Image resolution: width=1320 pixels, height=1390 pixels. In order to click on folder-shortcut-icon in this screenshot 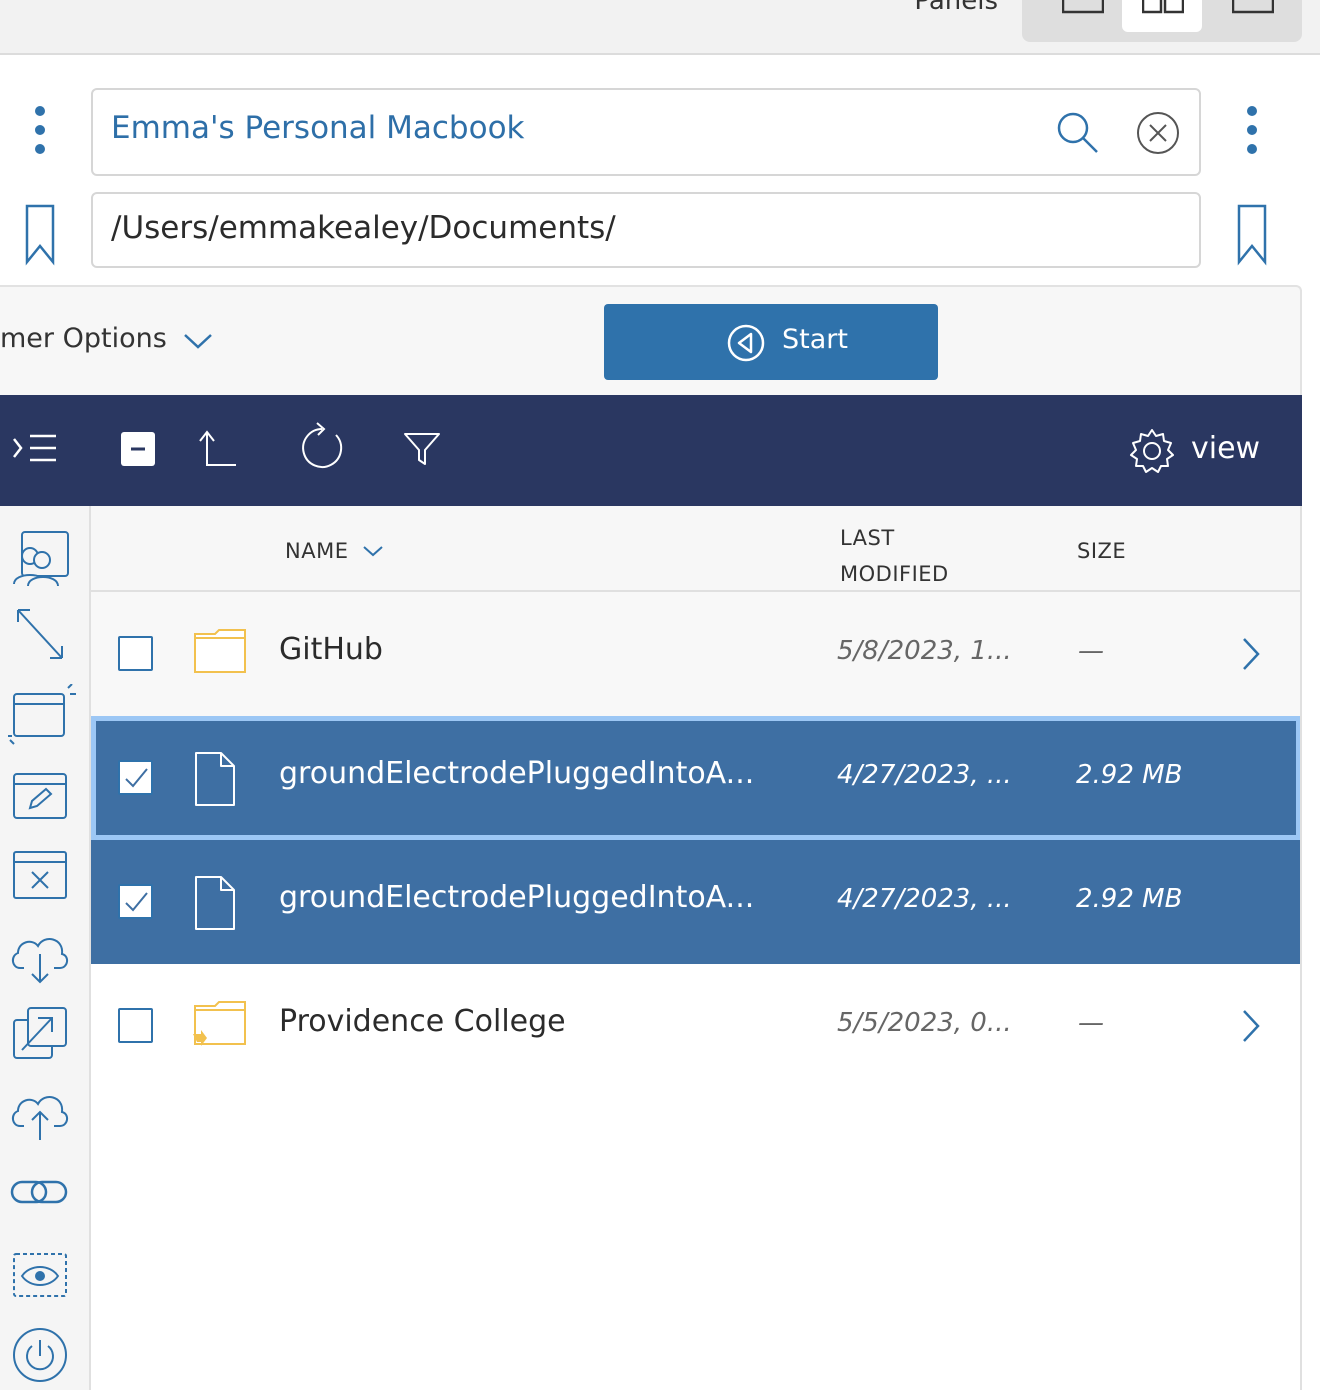, I will do `click(219, 1023)`.